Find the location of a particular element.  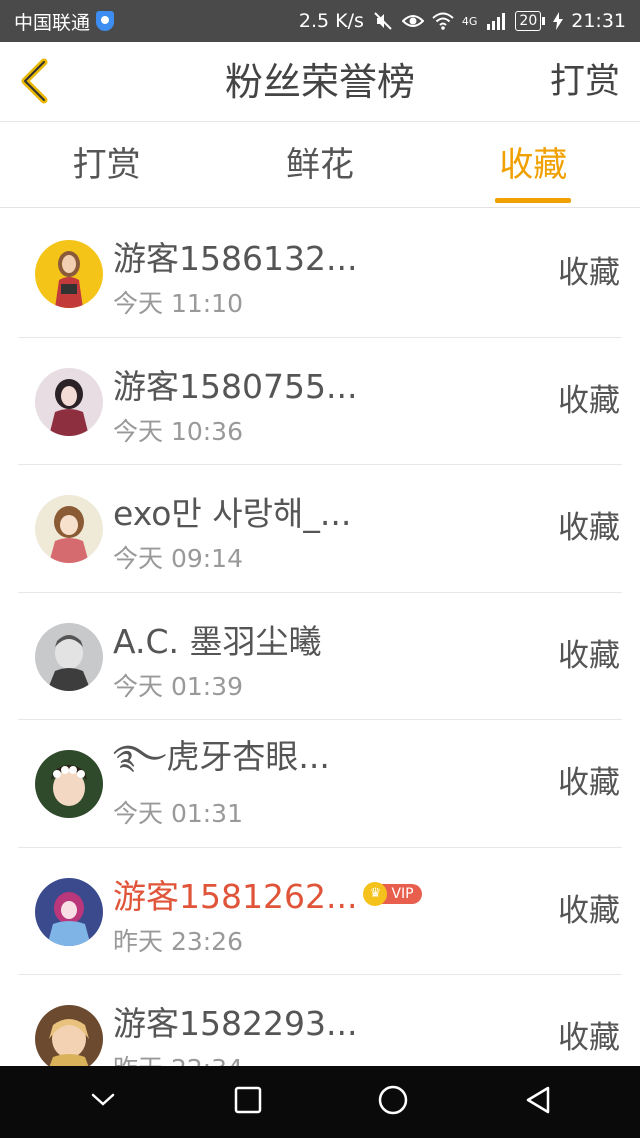

list-item: A.C. 墨羽尘曦 今天 01:39 收藏 is located at coordinates (320, 656).